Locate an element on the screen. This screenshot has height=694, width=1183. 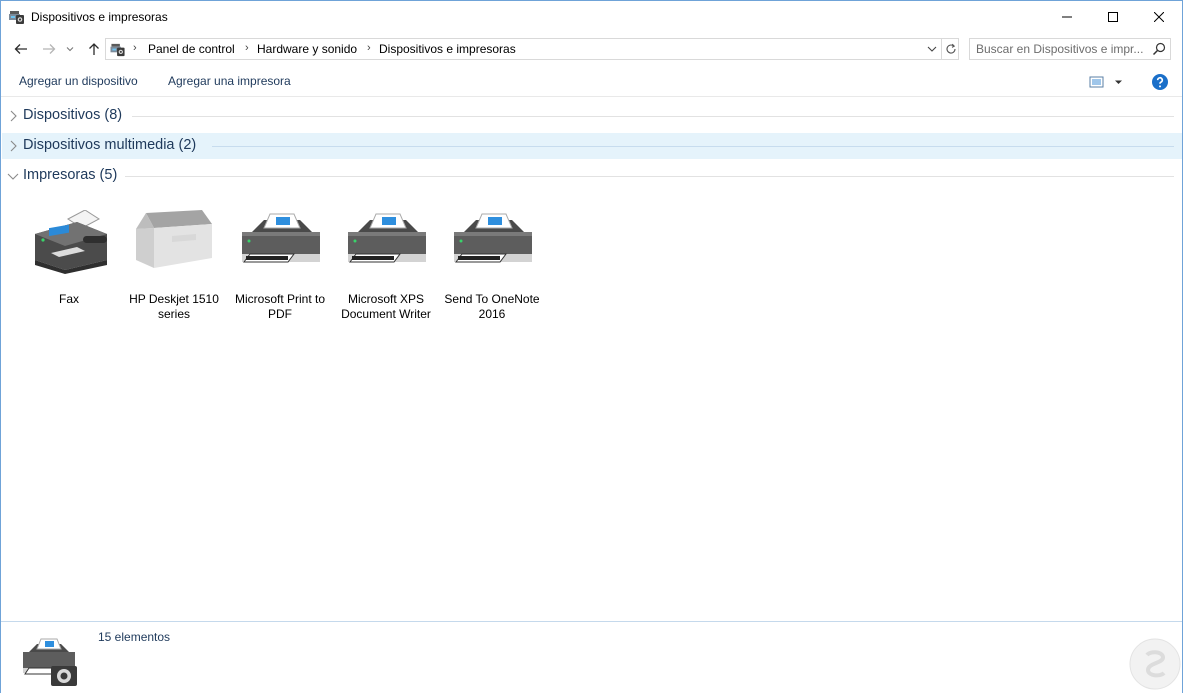
fax-icon is located at coordinates (71, 242).